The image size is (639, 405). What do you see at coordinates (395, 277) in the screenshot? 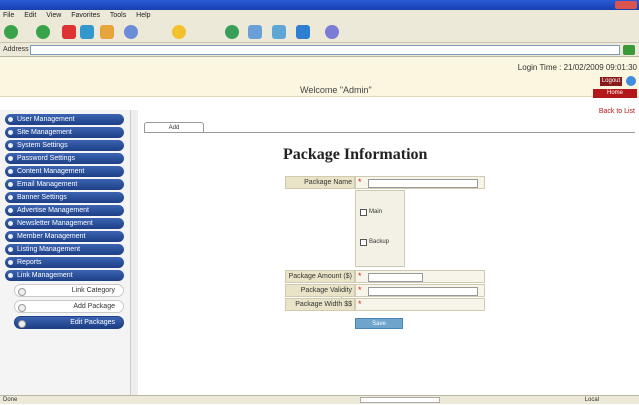
I see `package-amount-input` at bounding box center [395, 277].